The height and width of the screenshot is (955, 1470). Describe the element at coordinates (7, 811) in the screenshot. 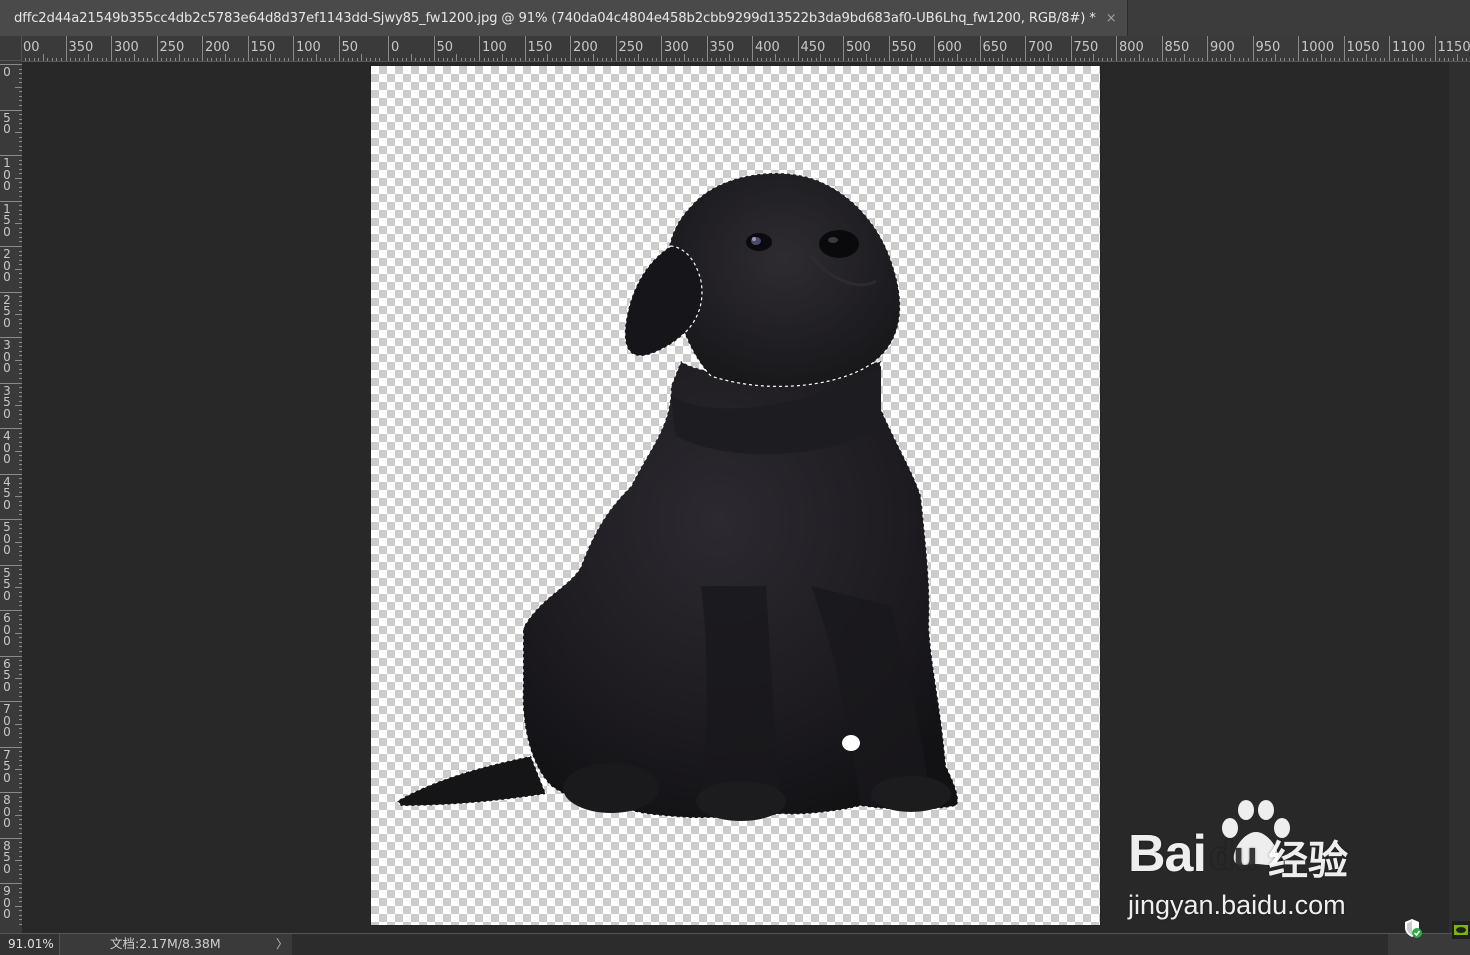

I see `ruler-label: 800` at that location.